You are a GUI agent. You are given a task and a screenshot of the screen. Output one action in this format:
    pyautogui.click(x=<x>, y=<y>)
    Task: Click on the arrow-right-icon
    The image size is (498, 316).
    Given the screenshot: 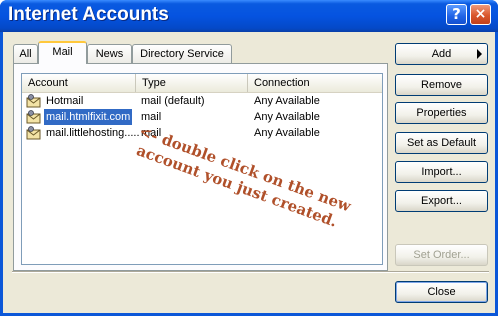 What is the action you would take?
    pyautogui.click(x=479, y=54)
    